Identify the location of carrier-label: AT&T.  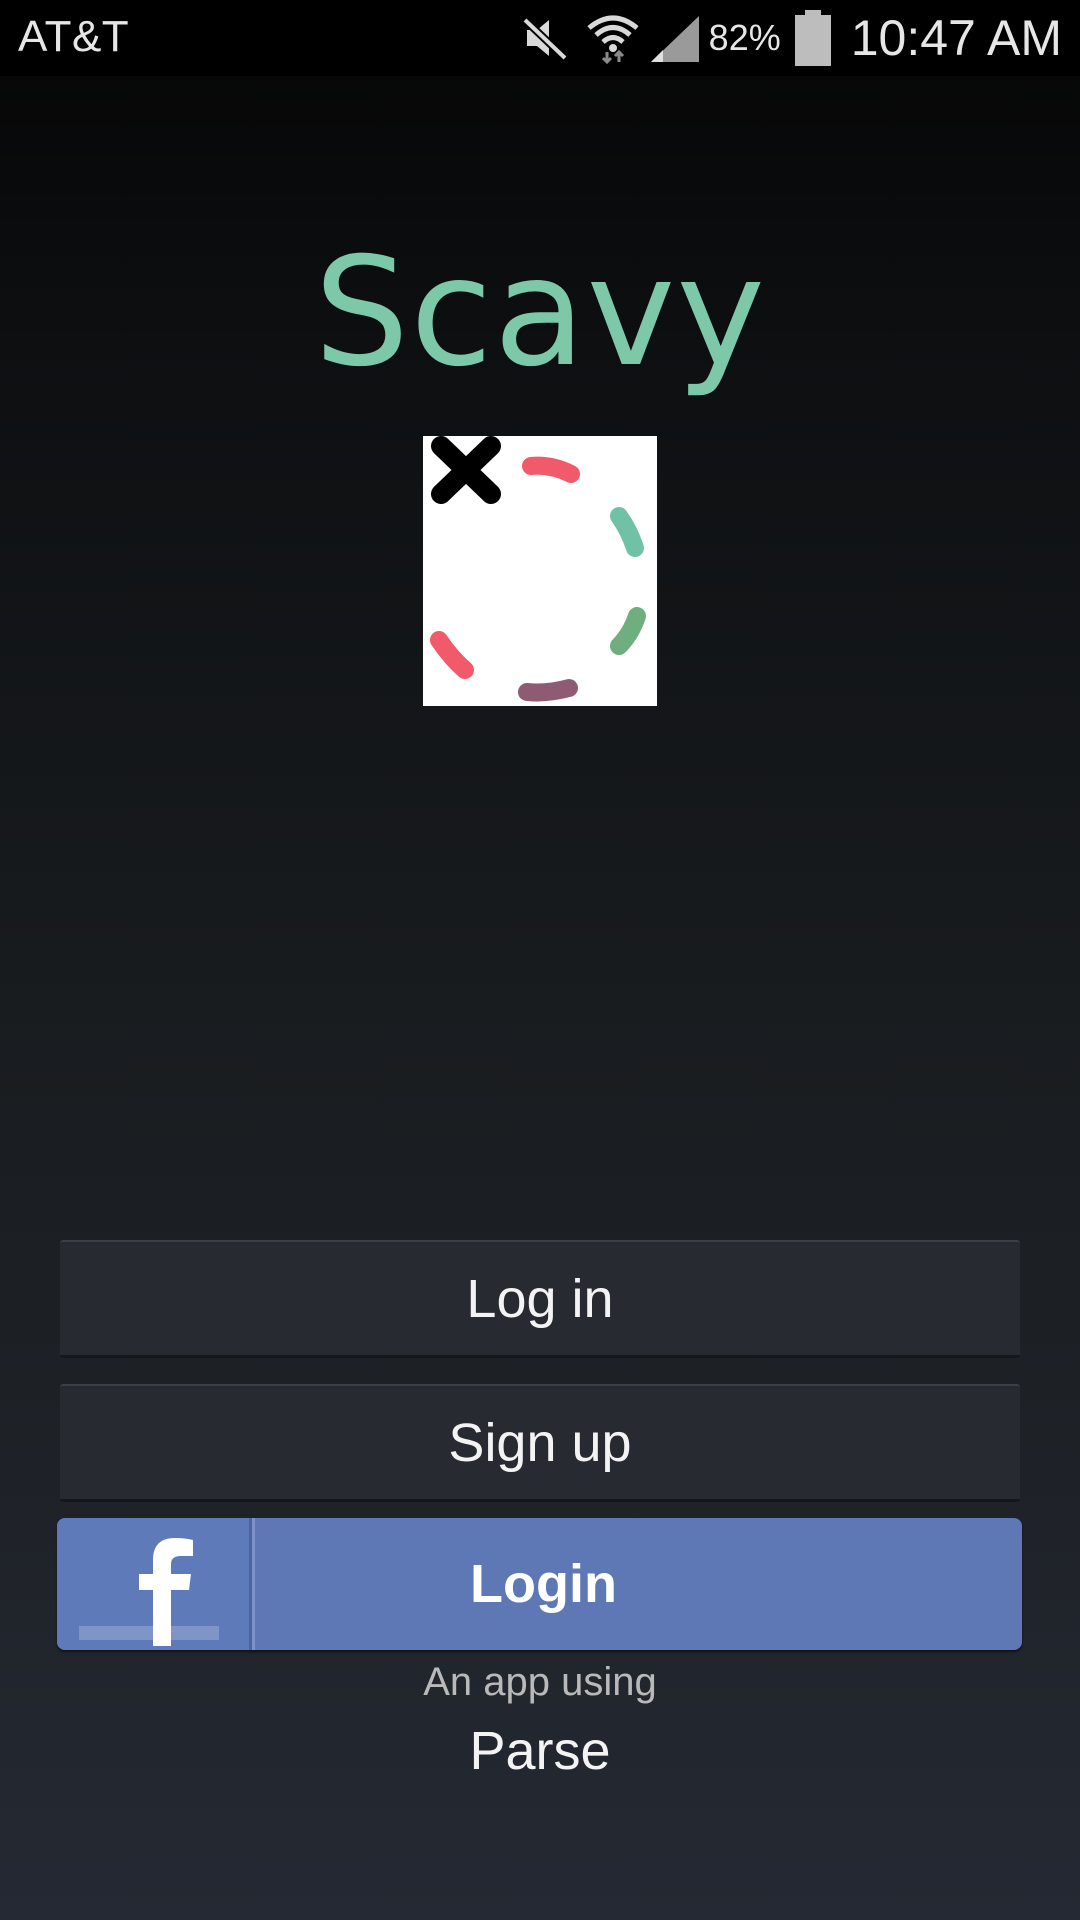
(74, 36).